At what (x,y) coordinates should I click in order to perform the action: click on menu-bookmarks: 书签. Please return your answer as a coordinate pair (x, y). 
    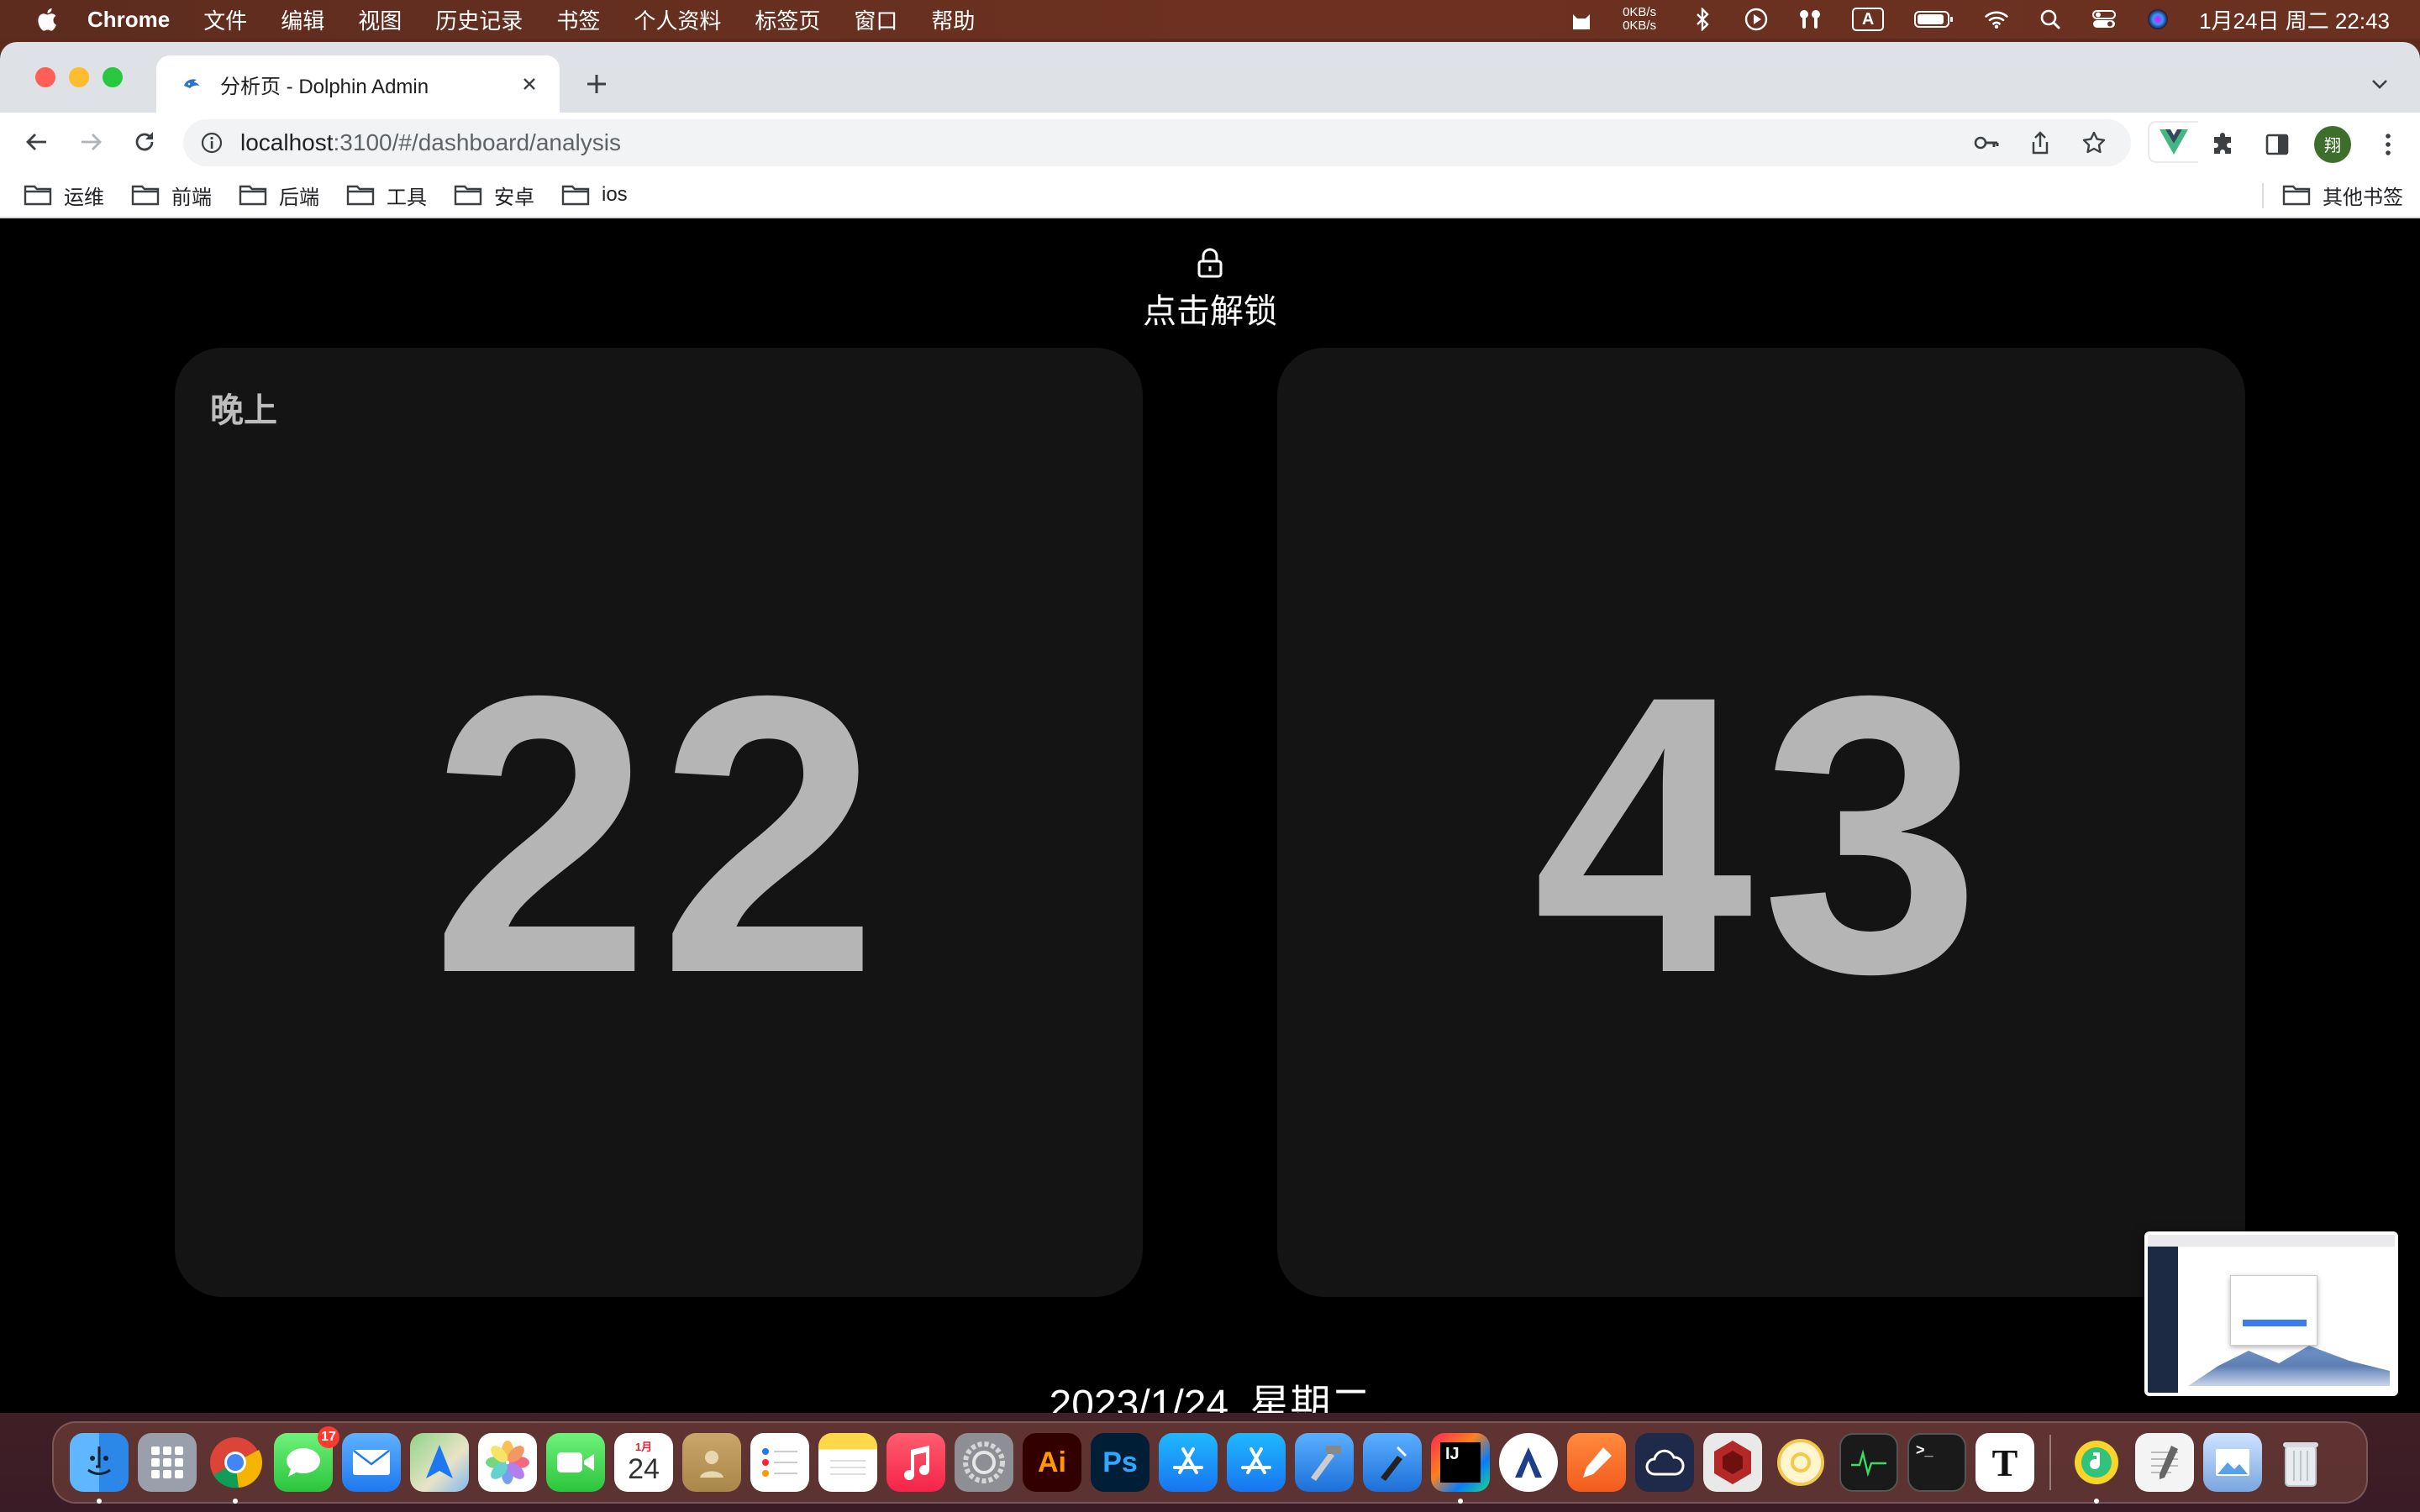
    Looking at the image, I should click on (578, 19).